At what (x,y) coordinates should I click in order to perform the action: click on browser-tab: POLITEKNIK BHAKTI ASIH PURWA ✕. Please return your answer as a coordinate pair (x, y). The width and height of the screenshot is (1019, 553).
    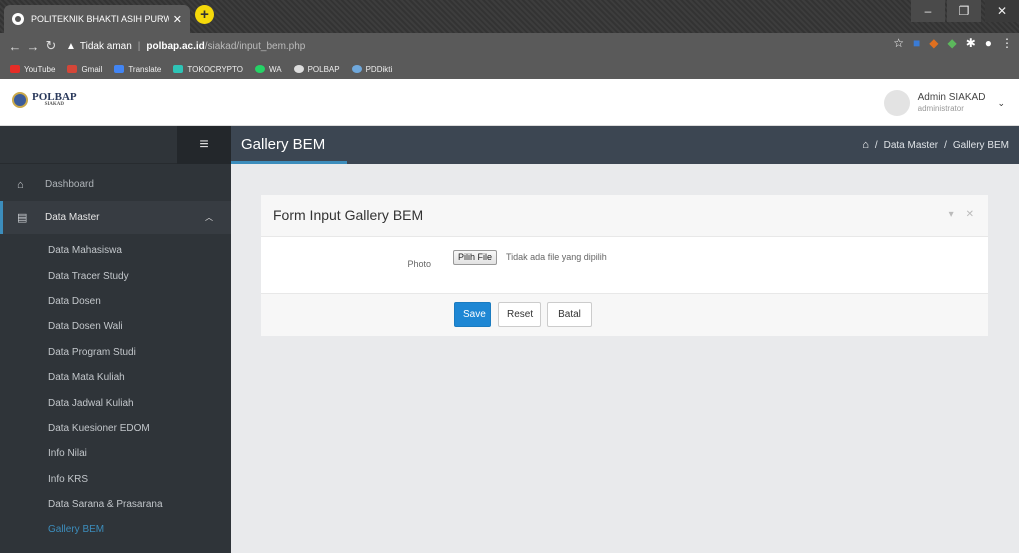
    Looking at the image, I should click on (97, 19).